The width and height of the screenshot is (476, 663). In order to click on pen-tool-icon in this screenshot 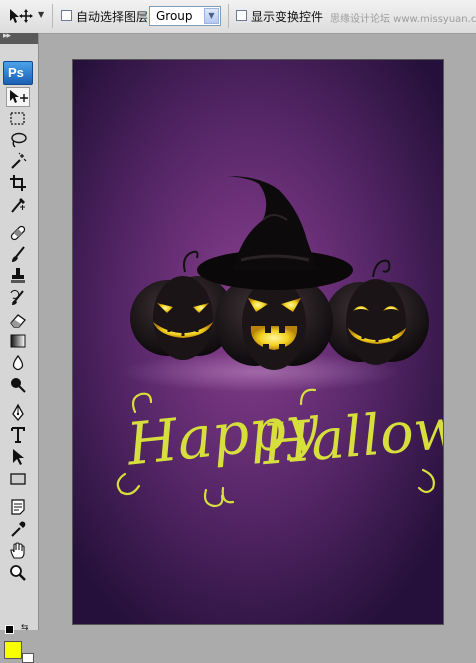, I will do `click(18, 412)`.